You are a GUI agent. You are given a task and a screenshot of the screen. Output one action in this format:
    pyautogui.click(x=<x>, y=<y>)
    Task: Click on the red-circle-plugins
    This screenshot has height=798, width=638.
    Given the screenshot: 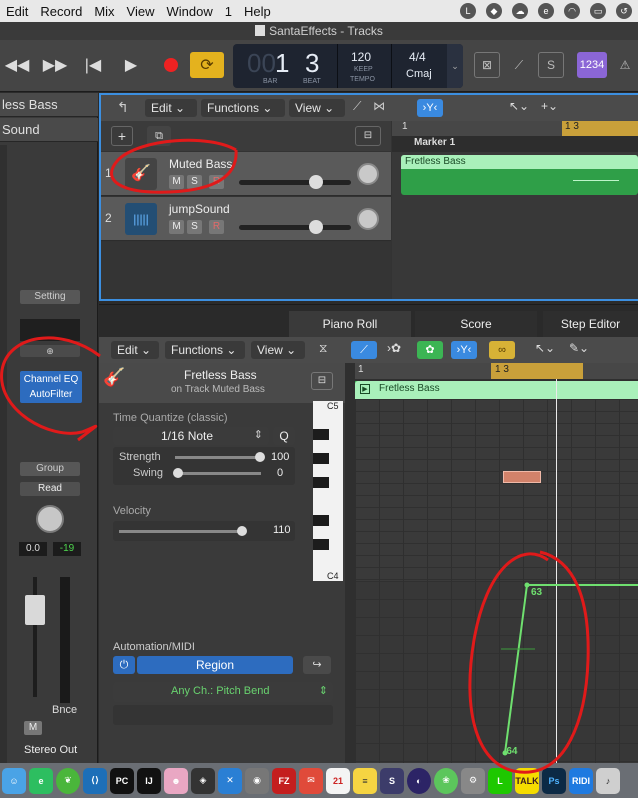 What is the action you would take?
    pyautogui.click(x=50, y=389)
    